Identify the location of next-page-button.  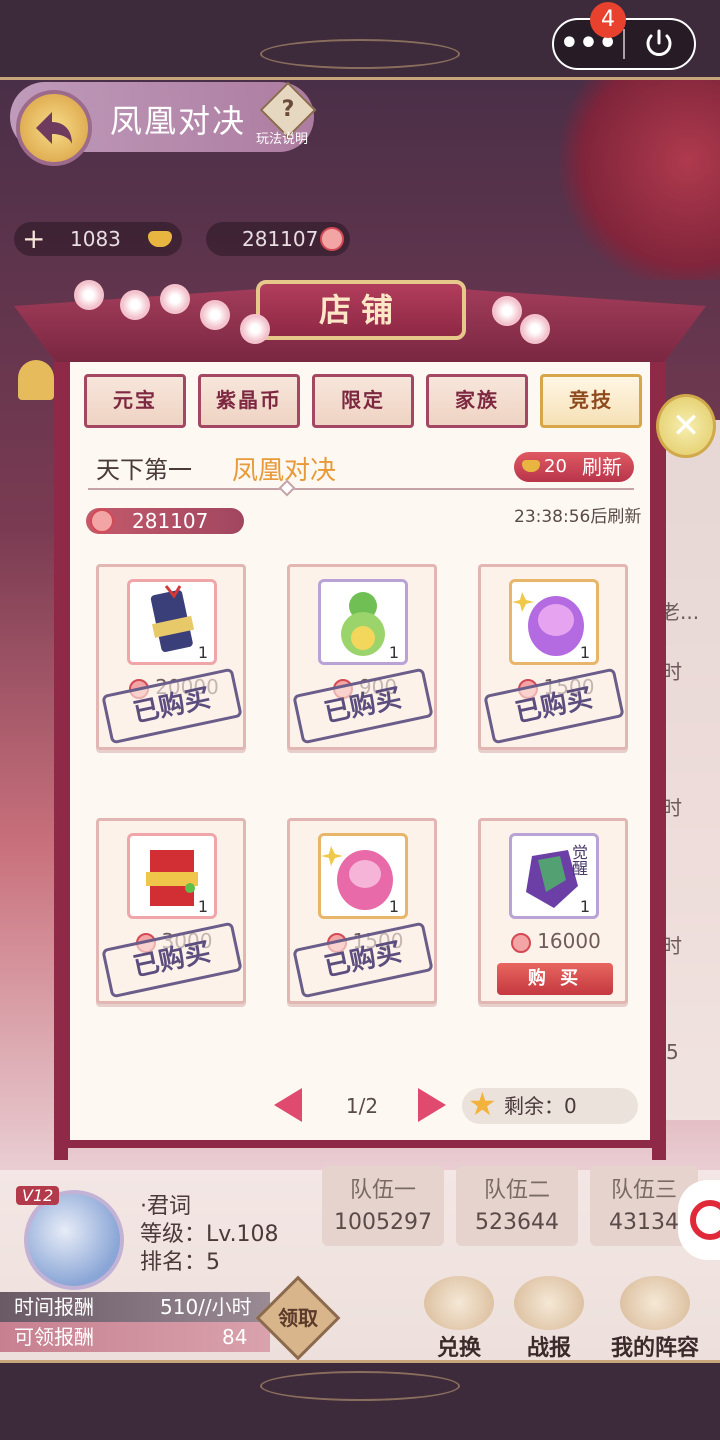
(432, 1105).